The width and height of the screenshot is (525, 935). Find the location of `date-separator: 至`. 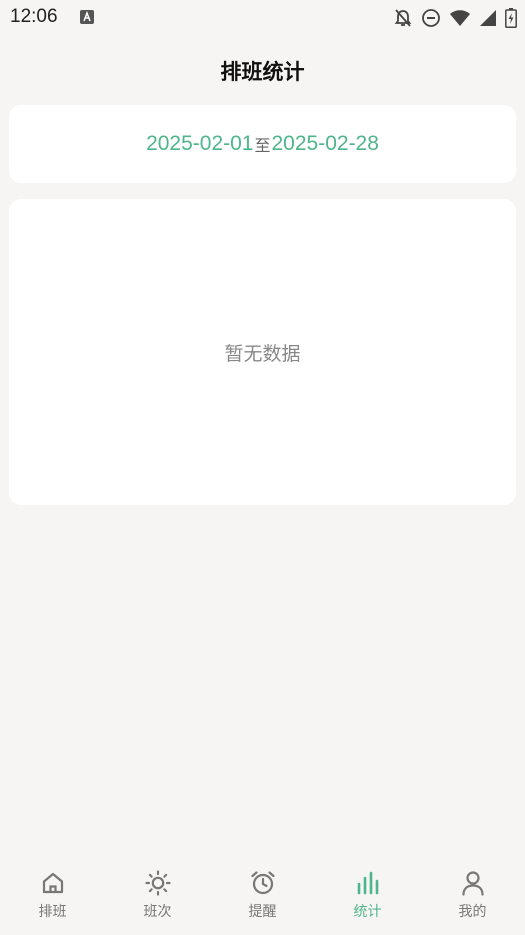

date-separator: 至 is located at coordinates (262, 145).